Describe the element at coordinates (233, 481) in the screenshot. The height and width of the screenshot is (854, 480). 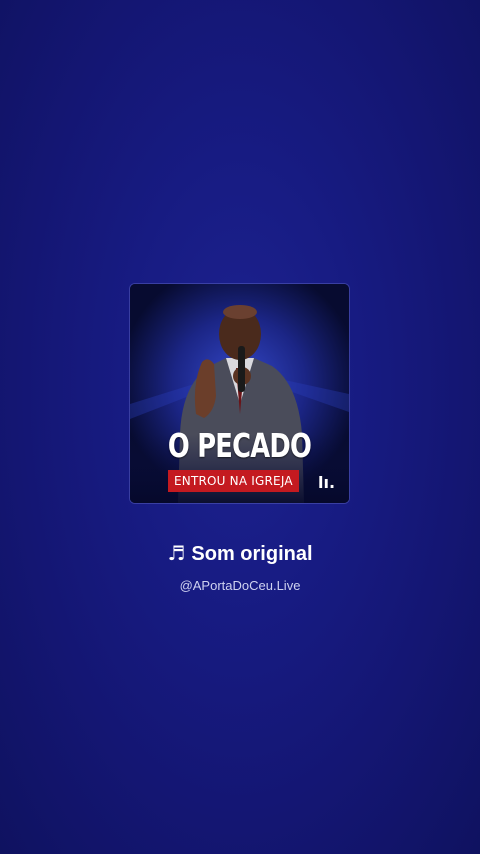
I see `cover-subtitle: ENTROU NA IGREJA` at that location.